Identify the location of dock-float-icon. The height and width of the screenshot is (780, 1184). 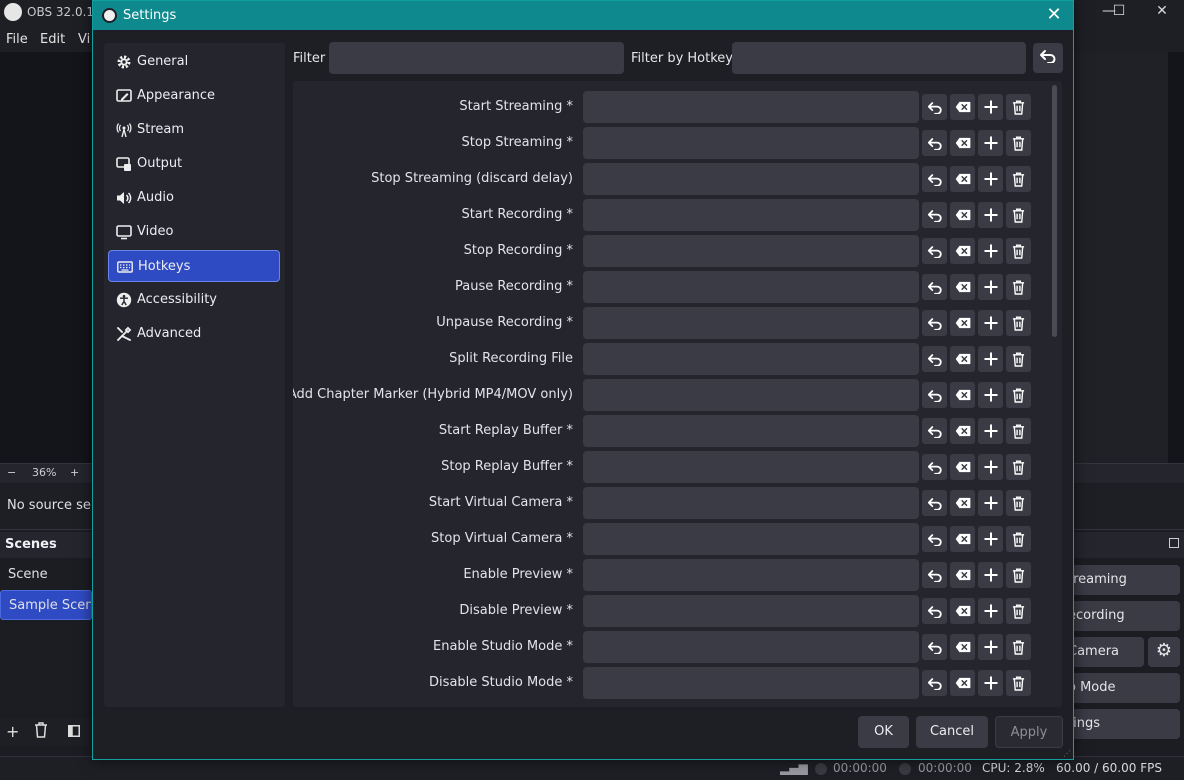
(1174, 543).